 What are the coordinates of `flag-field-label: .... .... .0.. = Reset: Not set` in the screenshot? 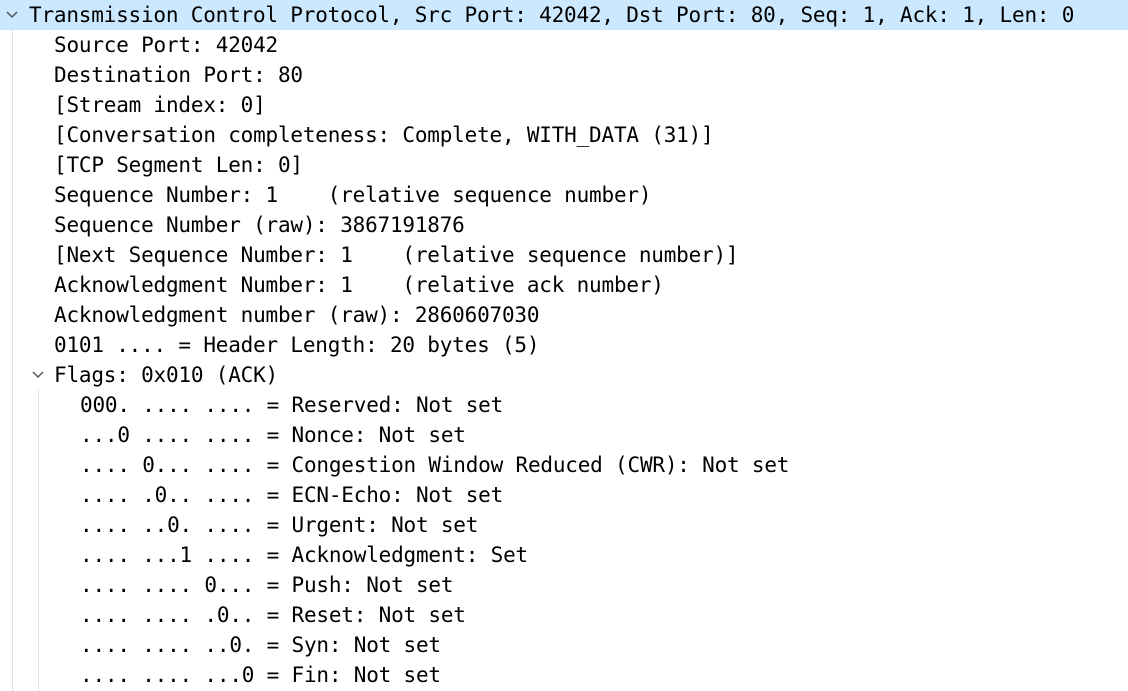 It's located at (273, 615).